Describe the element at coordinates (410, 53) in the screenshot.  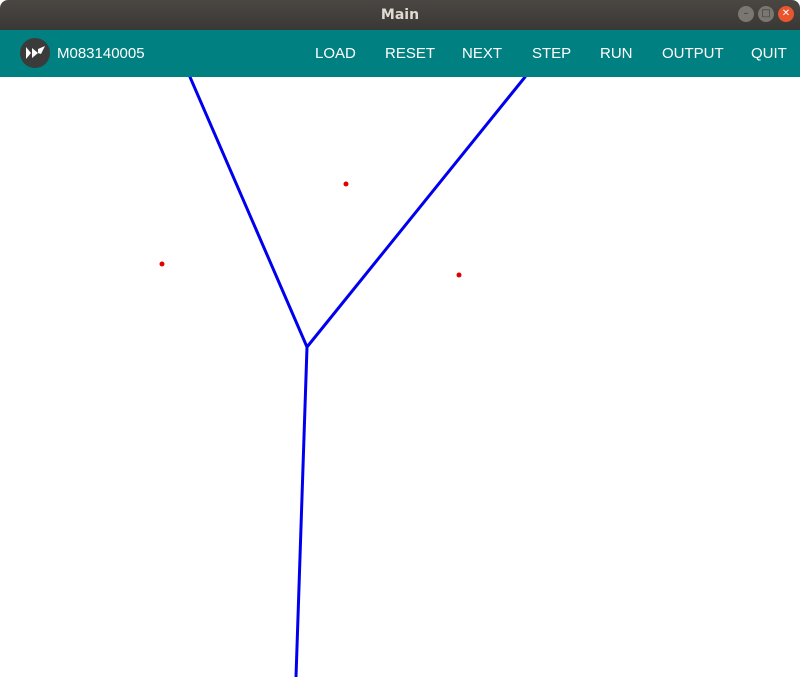
I see `reset-button: RESET` at that location.